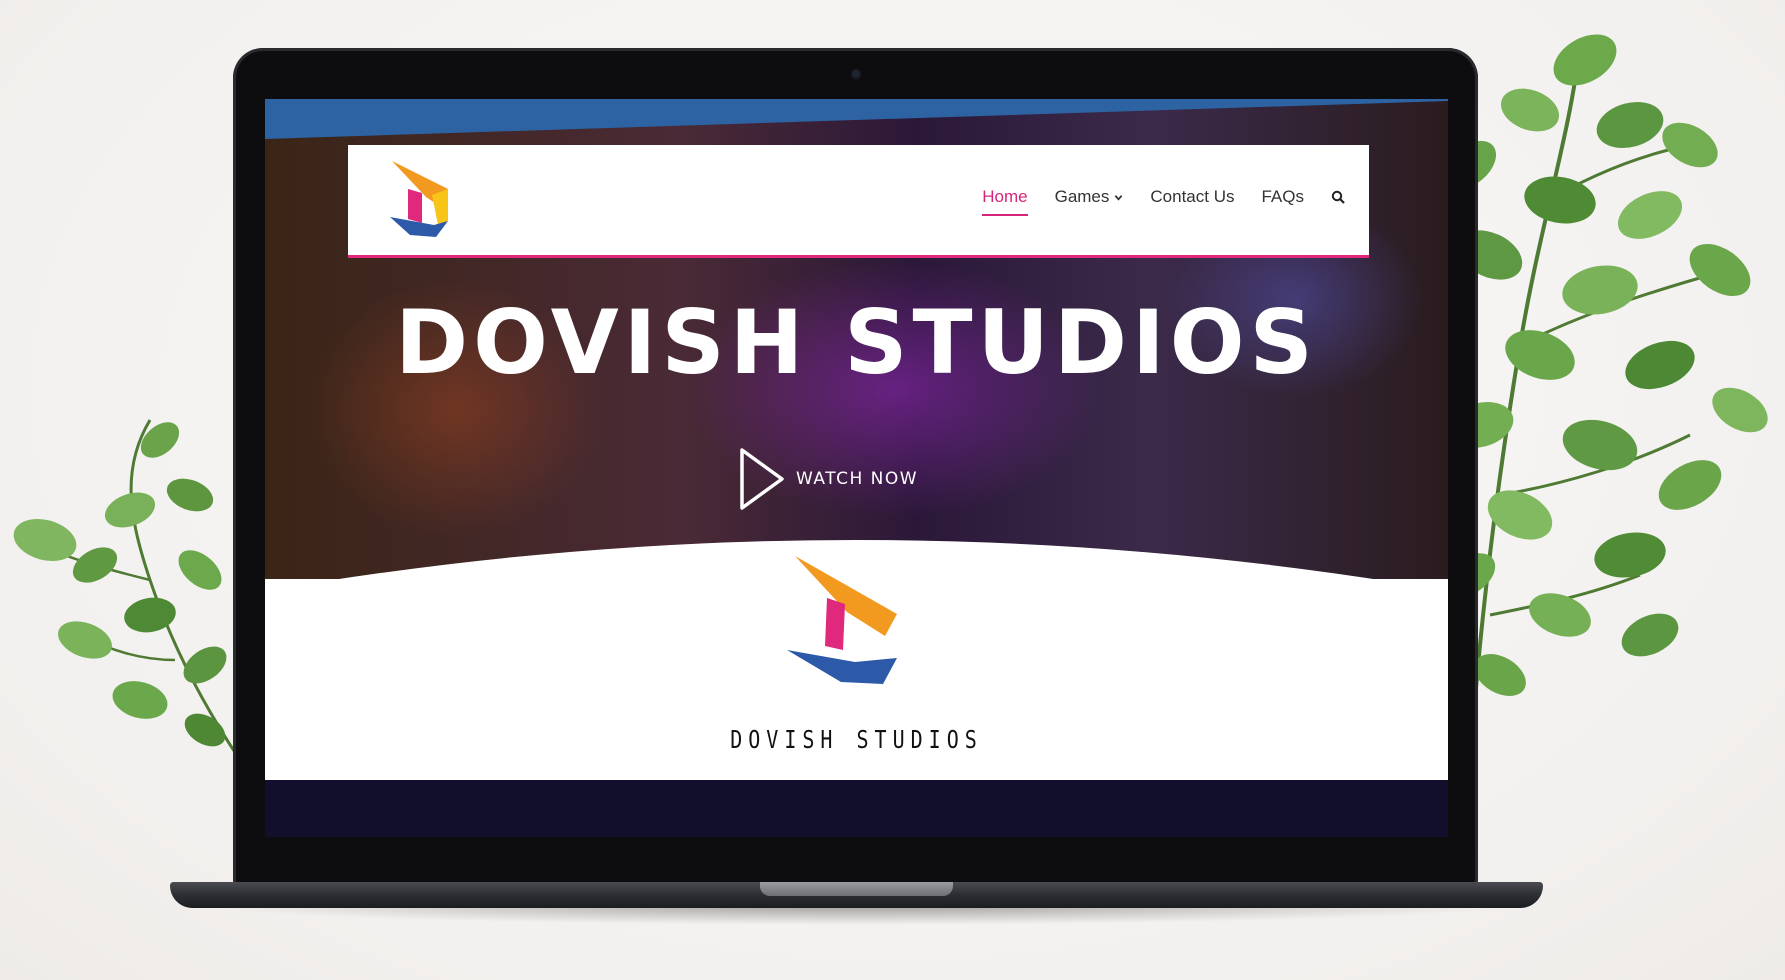 The width and height of the screenshot is (1785, 980). I want to click on nav-item-home: Home, so click(1005, 201).